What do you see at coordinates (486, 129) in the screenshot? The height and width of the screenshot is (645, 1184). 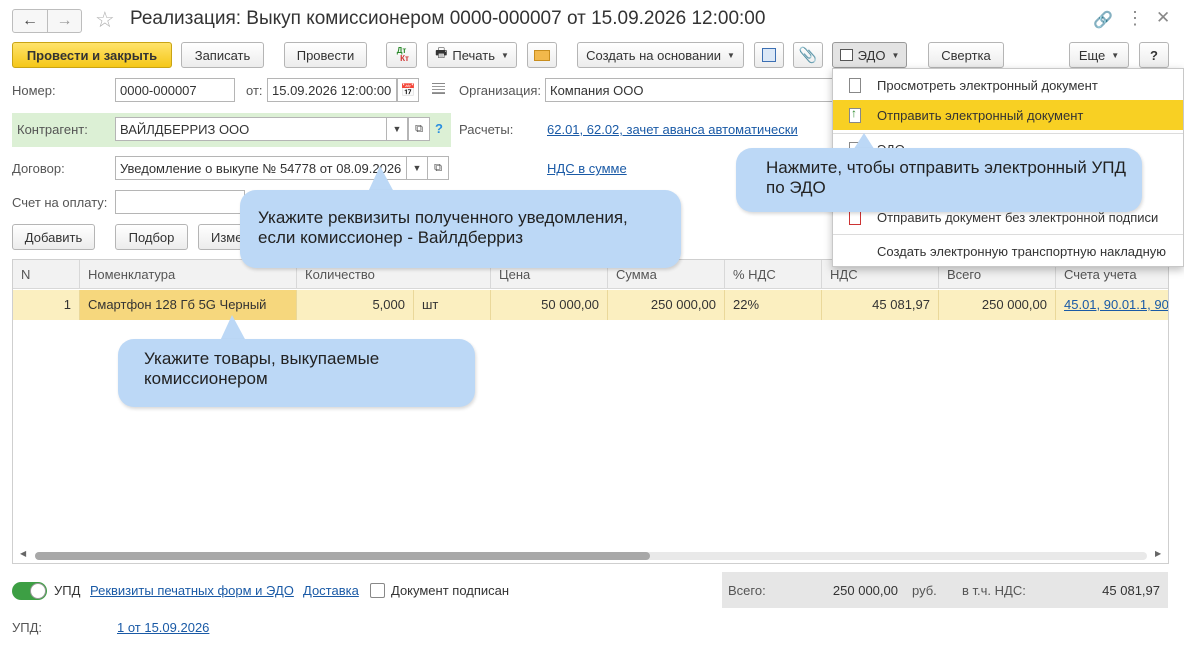 I see `settlements-label: Расчеты:` at bounding box center [486, 129].